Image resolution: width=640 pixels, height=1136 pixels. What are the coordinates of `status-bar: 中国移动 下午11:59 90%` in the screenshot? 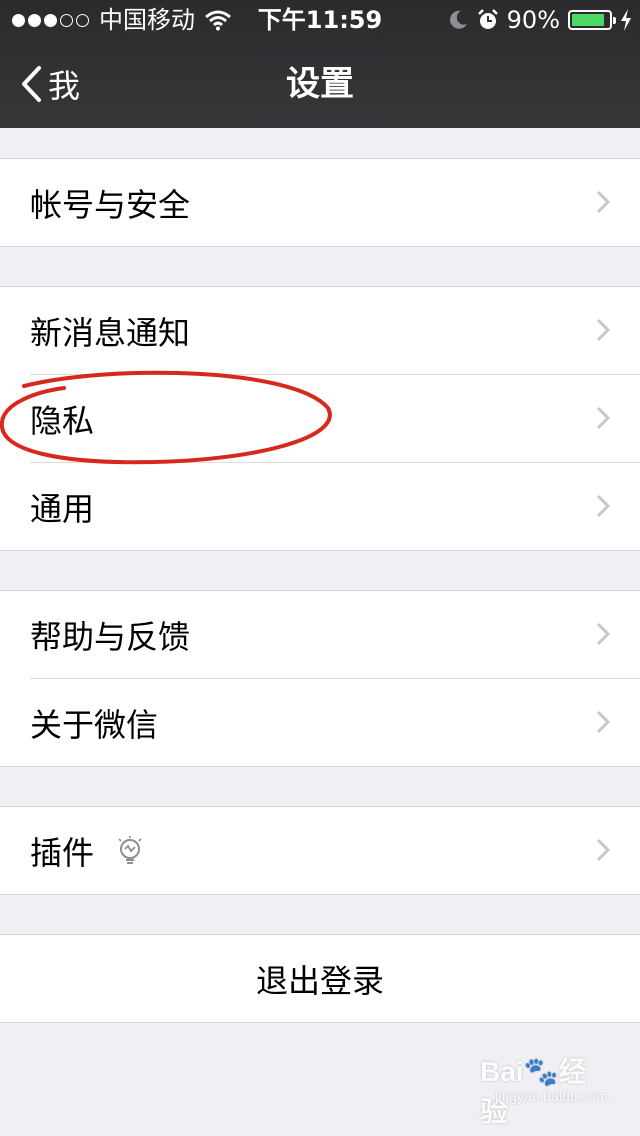 It's located at (320, 20).